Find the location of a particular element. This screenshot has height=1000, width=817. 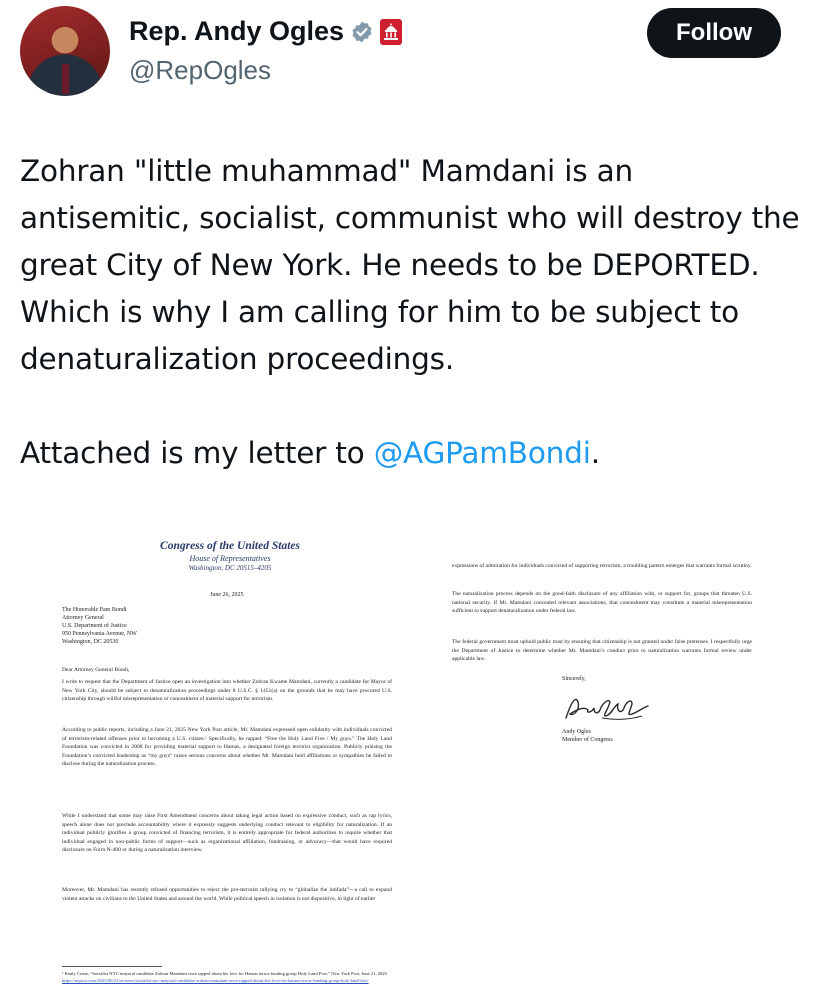

tweet-header: Rep. Andy Ogles @RepOgles Follow is located at coordinates (408, 55).